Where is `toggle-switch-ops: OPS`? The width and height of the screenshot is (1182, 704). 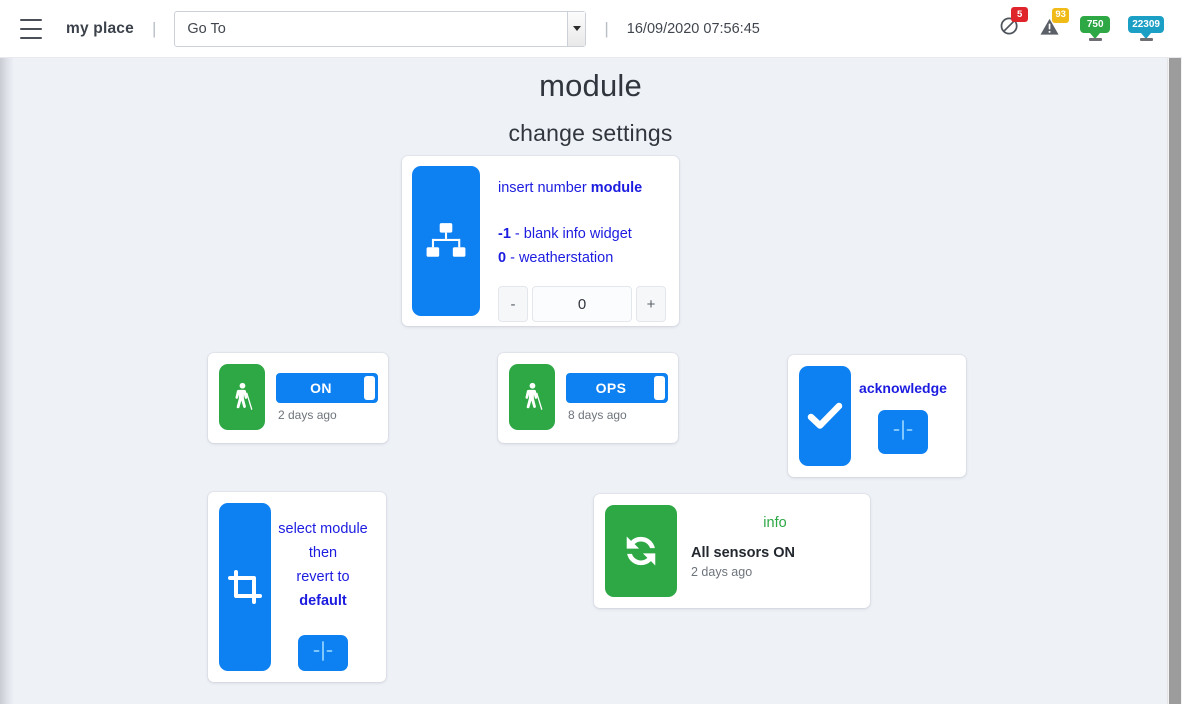 toggle-switch-ops: OPS is located at coordinates (617, 388).